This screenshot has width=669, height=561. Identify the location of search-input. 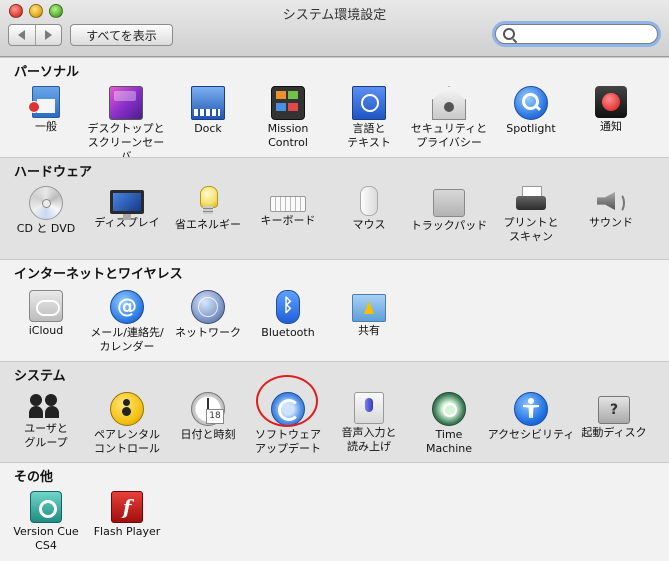
(585, 35).